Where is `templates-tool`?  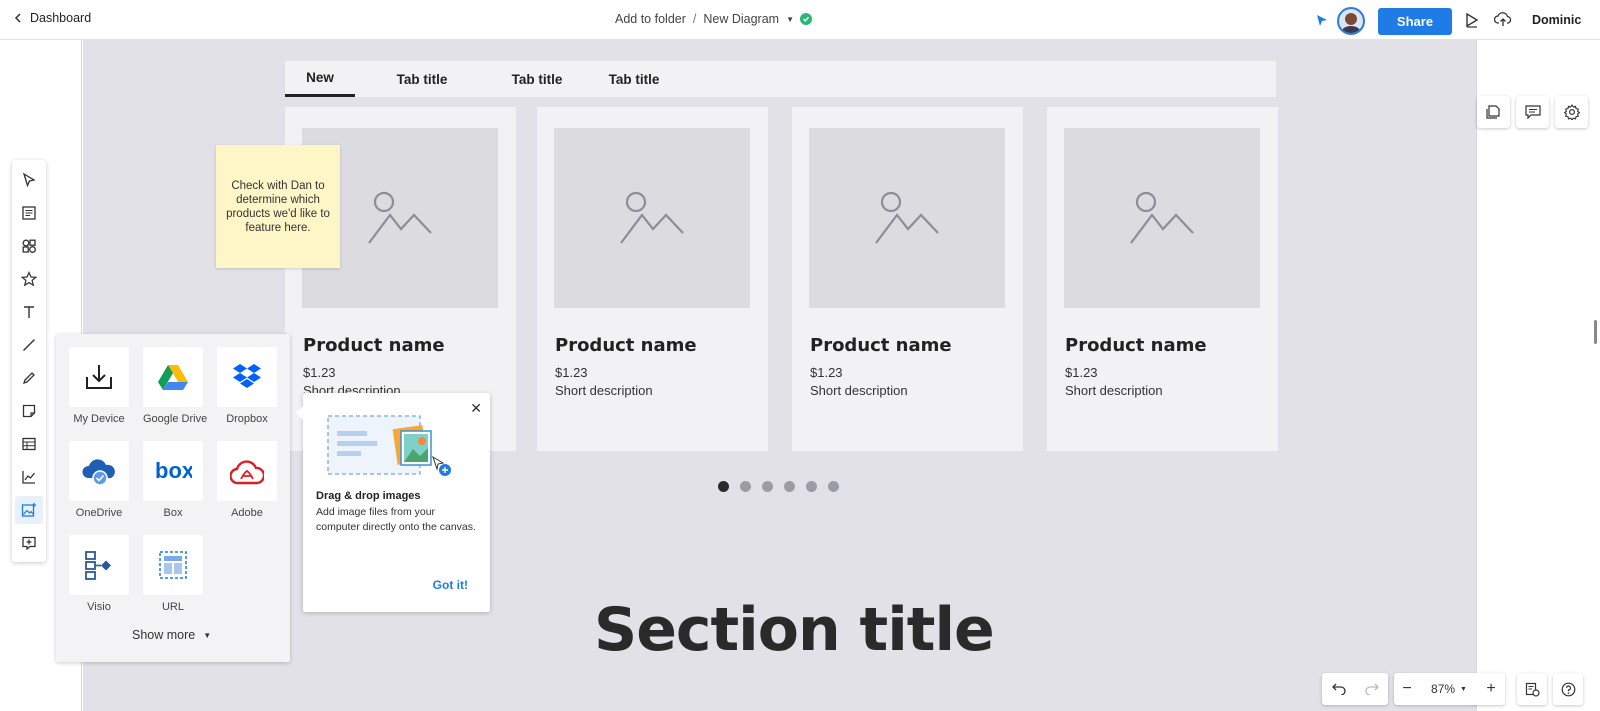
templates-tool is located at coordinates (29, 213).